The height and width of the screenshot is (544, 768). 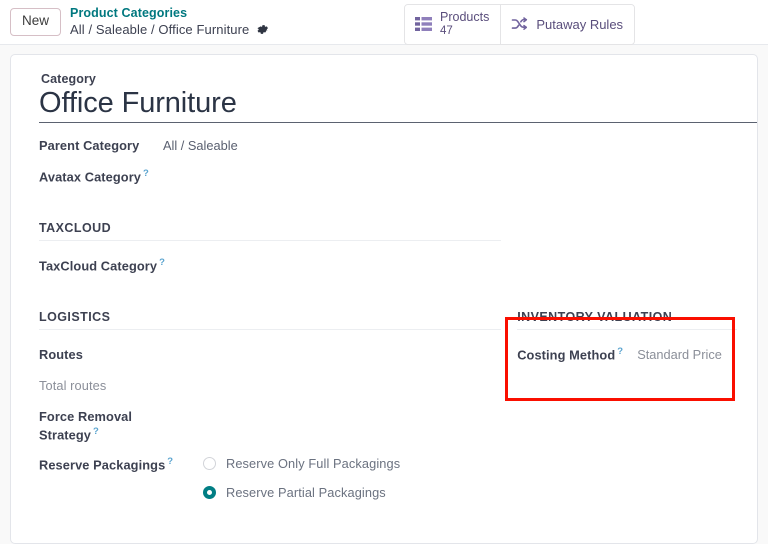 What do you see at coordinates (209, 464) in the screenshot?
I see `radio-unselected-icon` at bounding box center [209, 464].